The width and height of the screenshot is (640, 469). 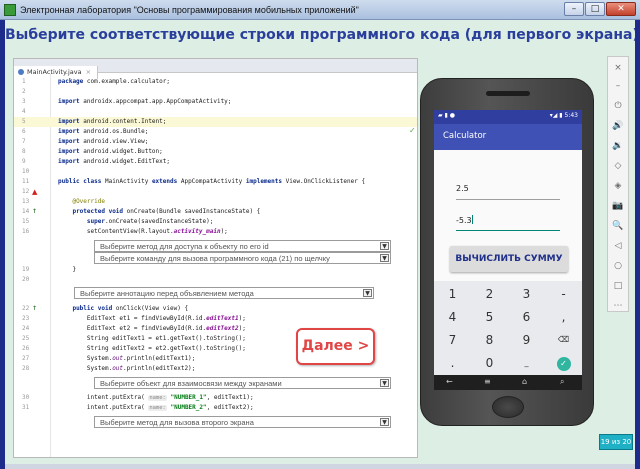 I want to click on line-number: 30, so click(x=26, y=397).